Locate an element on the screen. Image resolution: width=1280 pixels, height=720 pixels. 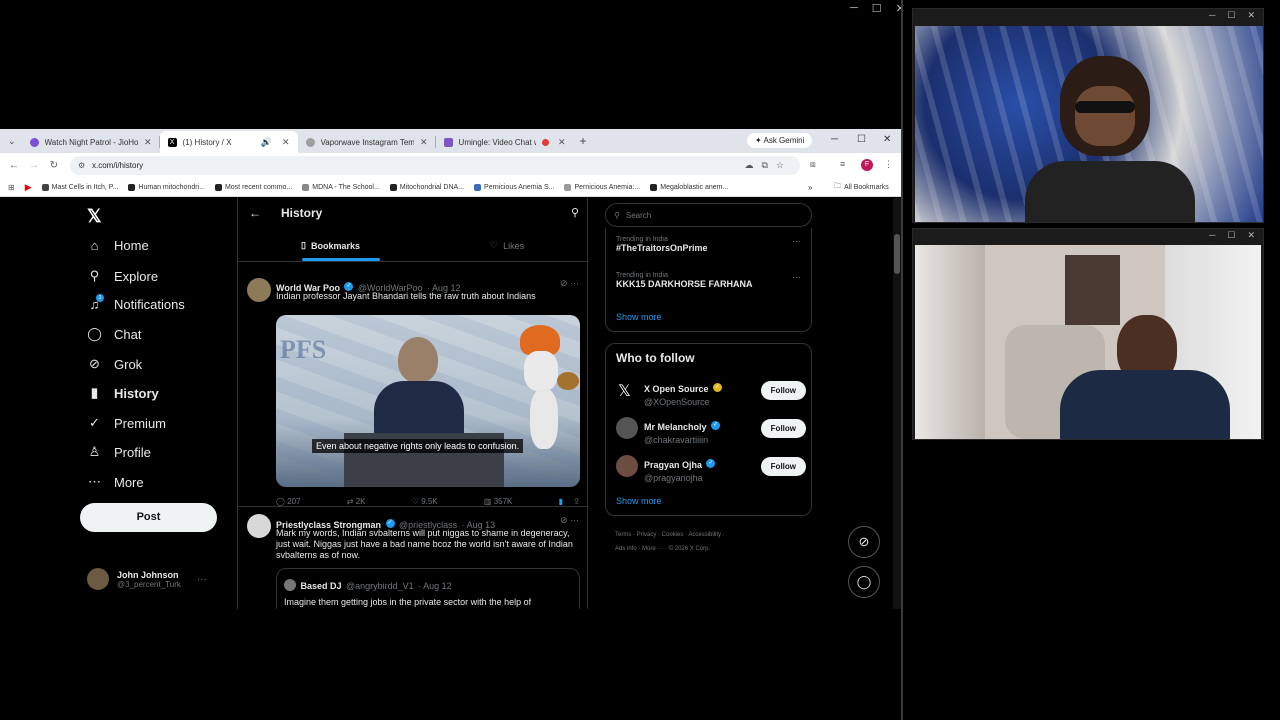
share-icon: ⇪ is located at coordinates (576, 501).